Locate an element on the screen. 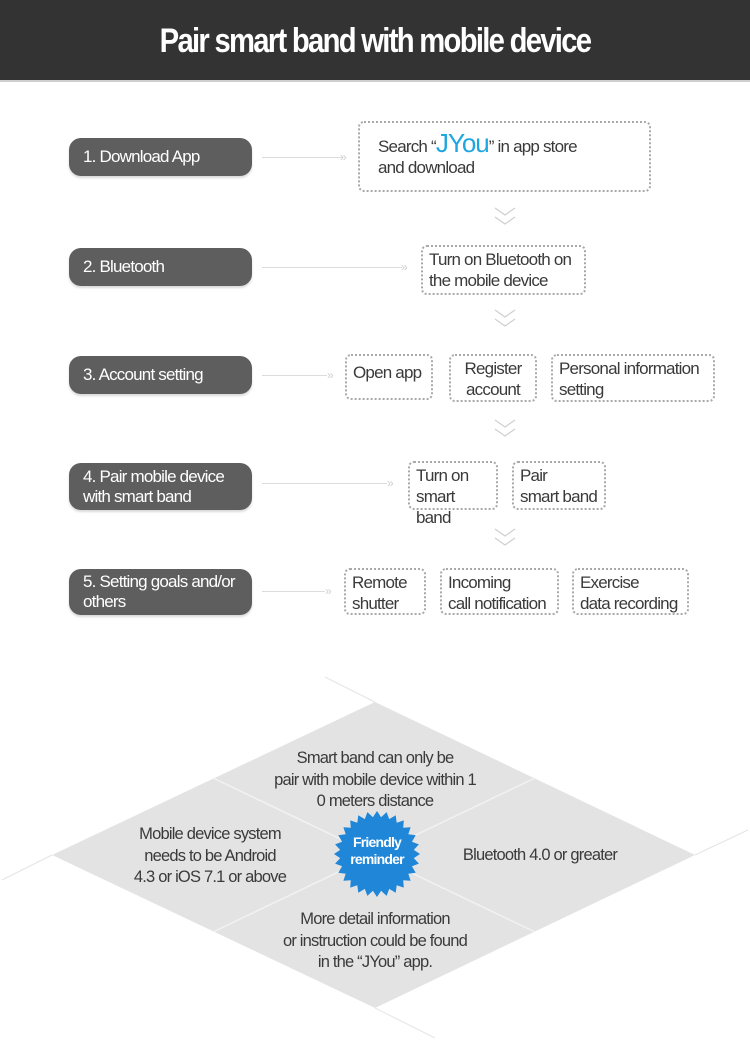 This screenshot has height=1063, width=750. bluetooth-box: Turn on Bluetooth on the mobile device is located at coordinates (503, 270).